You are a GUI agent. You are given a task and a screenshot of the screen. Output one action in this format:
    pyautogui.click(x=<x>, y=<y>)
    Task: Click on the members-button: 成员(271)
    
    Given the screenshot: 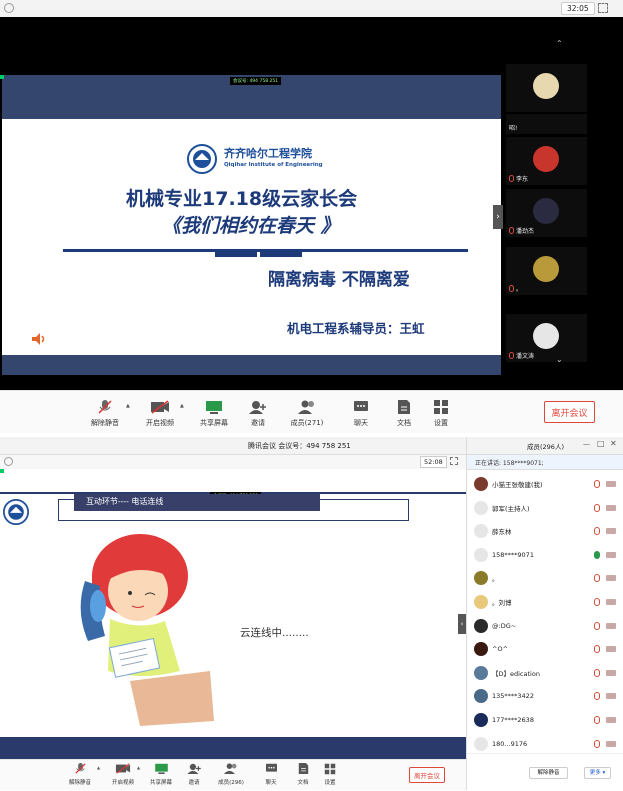 What is the action you would take?
    pyautogui.click(x=307, y=412)
    